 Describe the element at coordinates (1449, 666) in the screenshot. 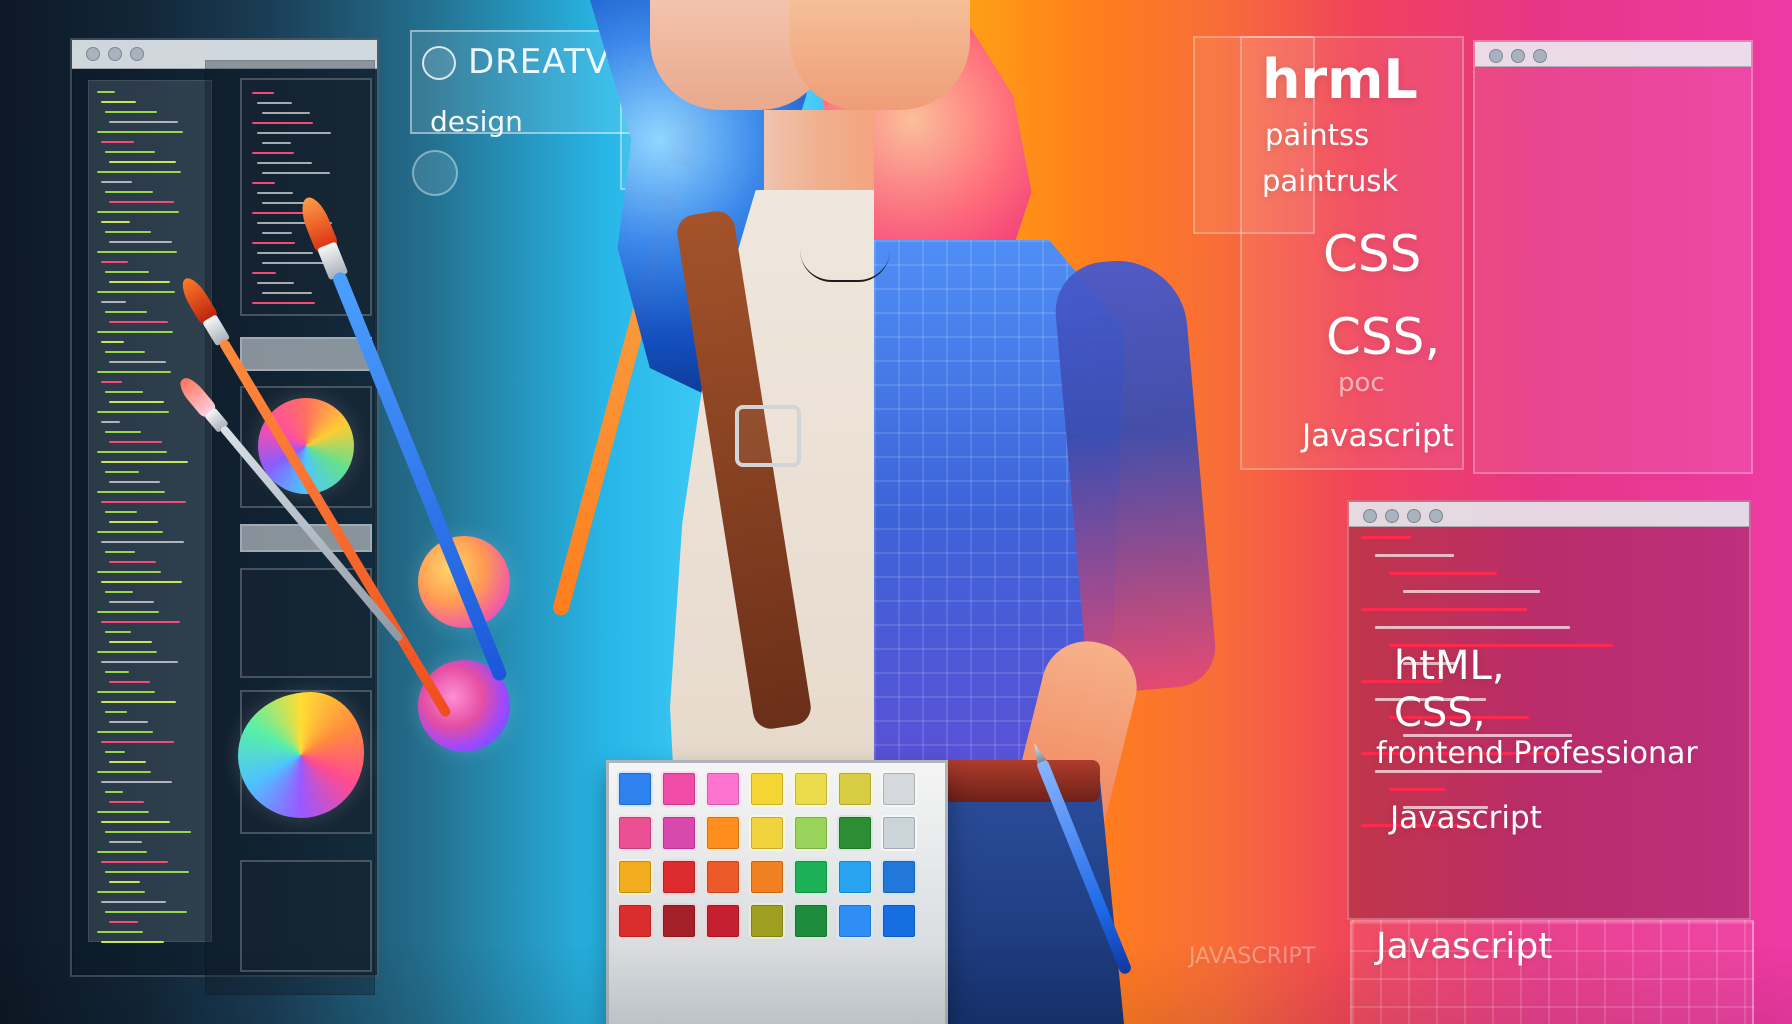

I see `html-code-label: htML,` at that location.